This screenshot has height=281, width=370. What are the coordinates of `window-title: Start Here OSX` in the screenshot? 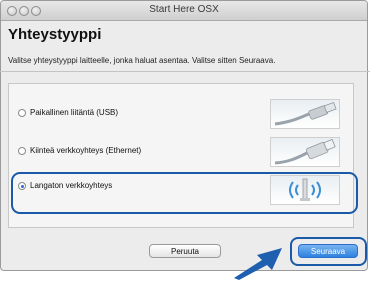 It's located at (184, 9).